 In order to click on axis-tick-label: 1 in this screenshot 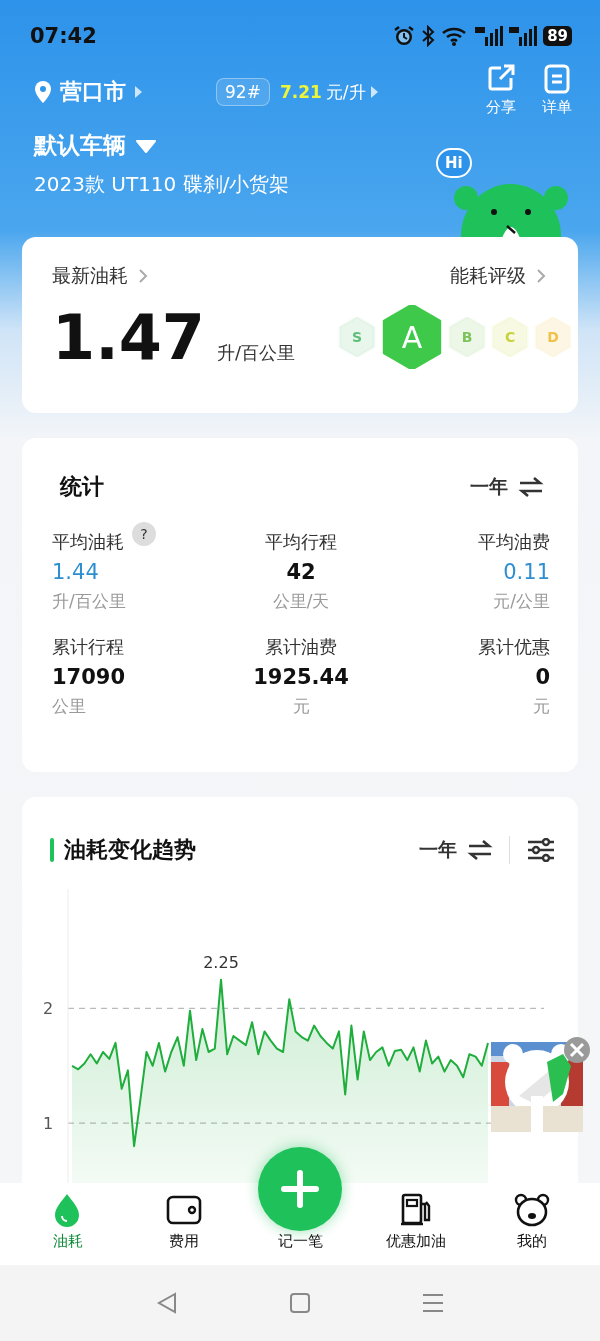, I will do `click(48, 1124)`.